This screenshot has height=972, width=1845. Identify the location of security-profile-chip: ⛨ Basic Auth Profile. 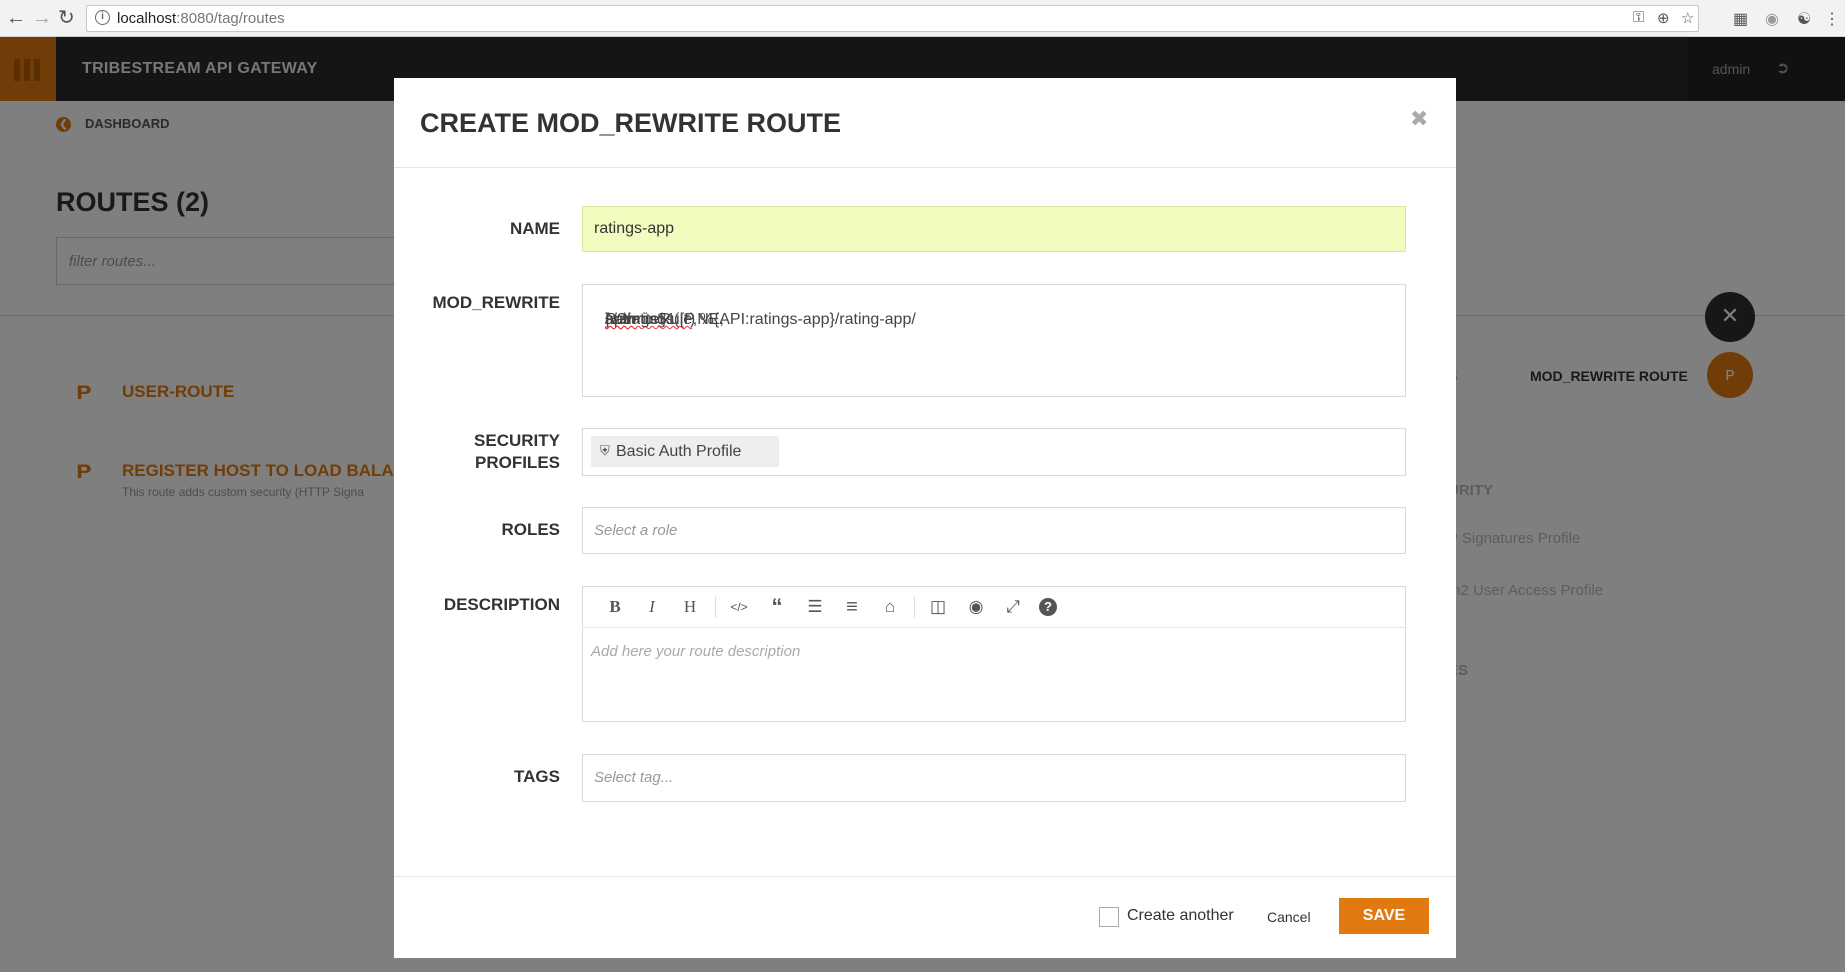
(685, 451).